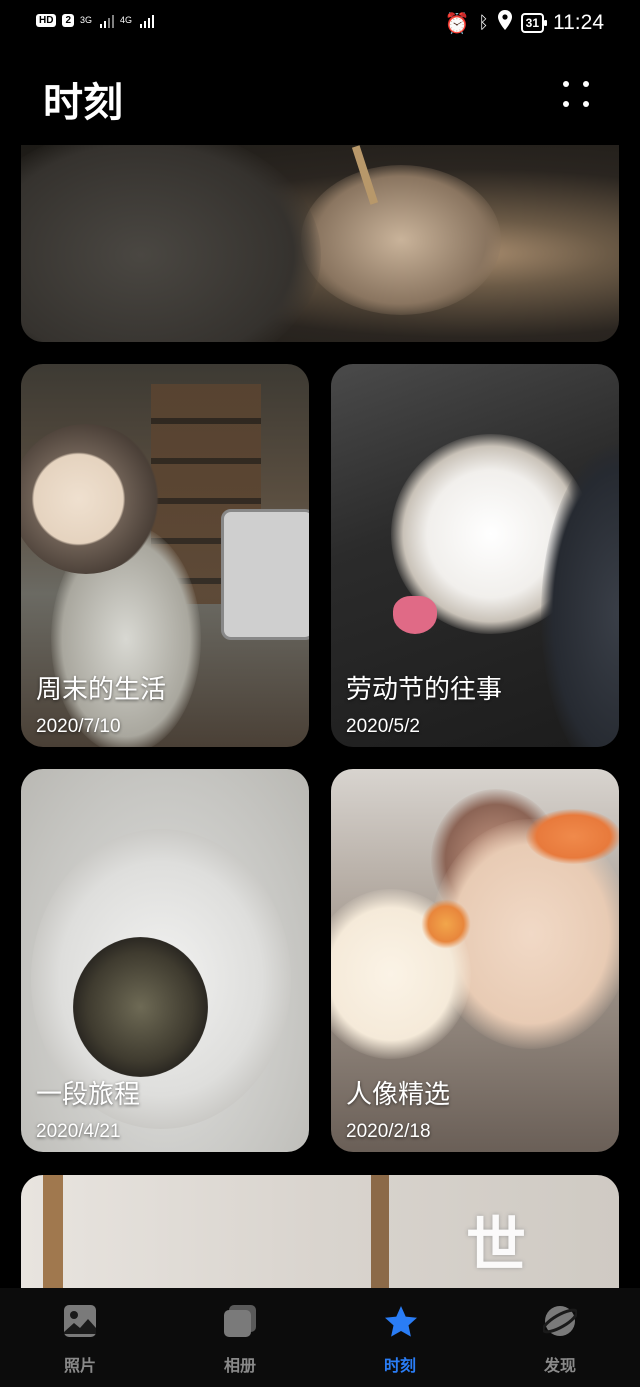  Describe the element at coordinates (504, 23) in the screenshot. I see `location-icon` at that location.